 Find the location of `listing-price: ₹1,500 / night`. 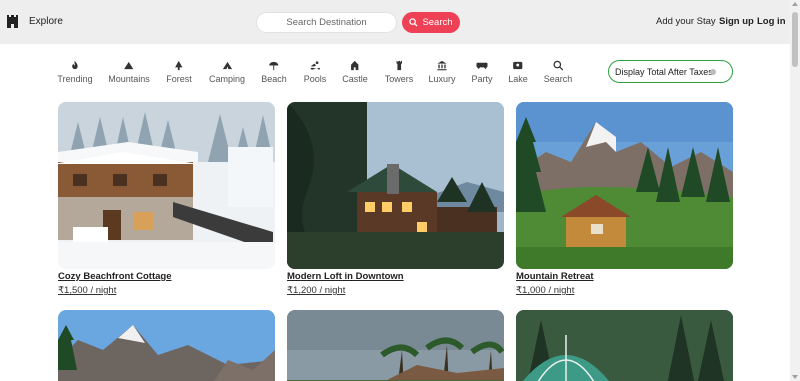

listing-price: ₹1,500 / night is located at coordinates (166, 290).